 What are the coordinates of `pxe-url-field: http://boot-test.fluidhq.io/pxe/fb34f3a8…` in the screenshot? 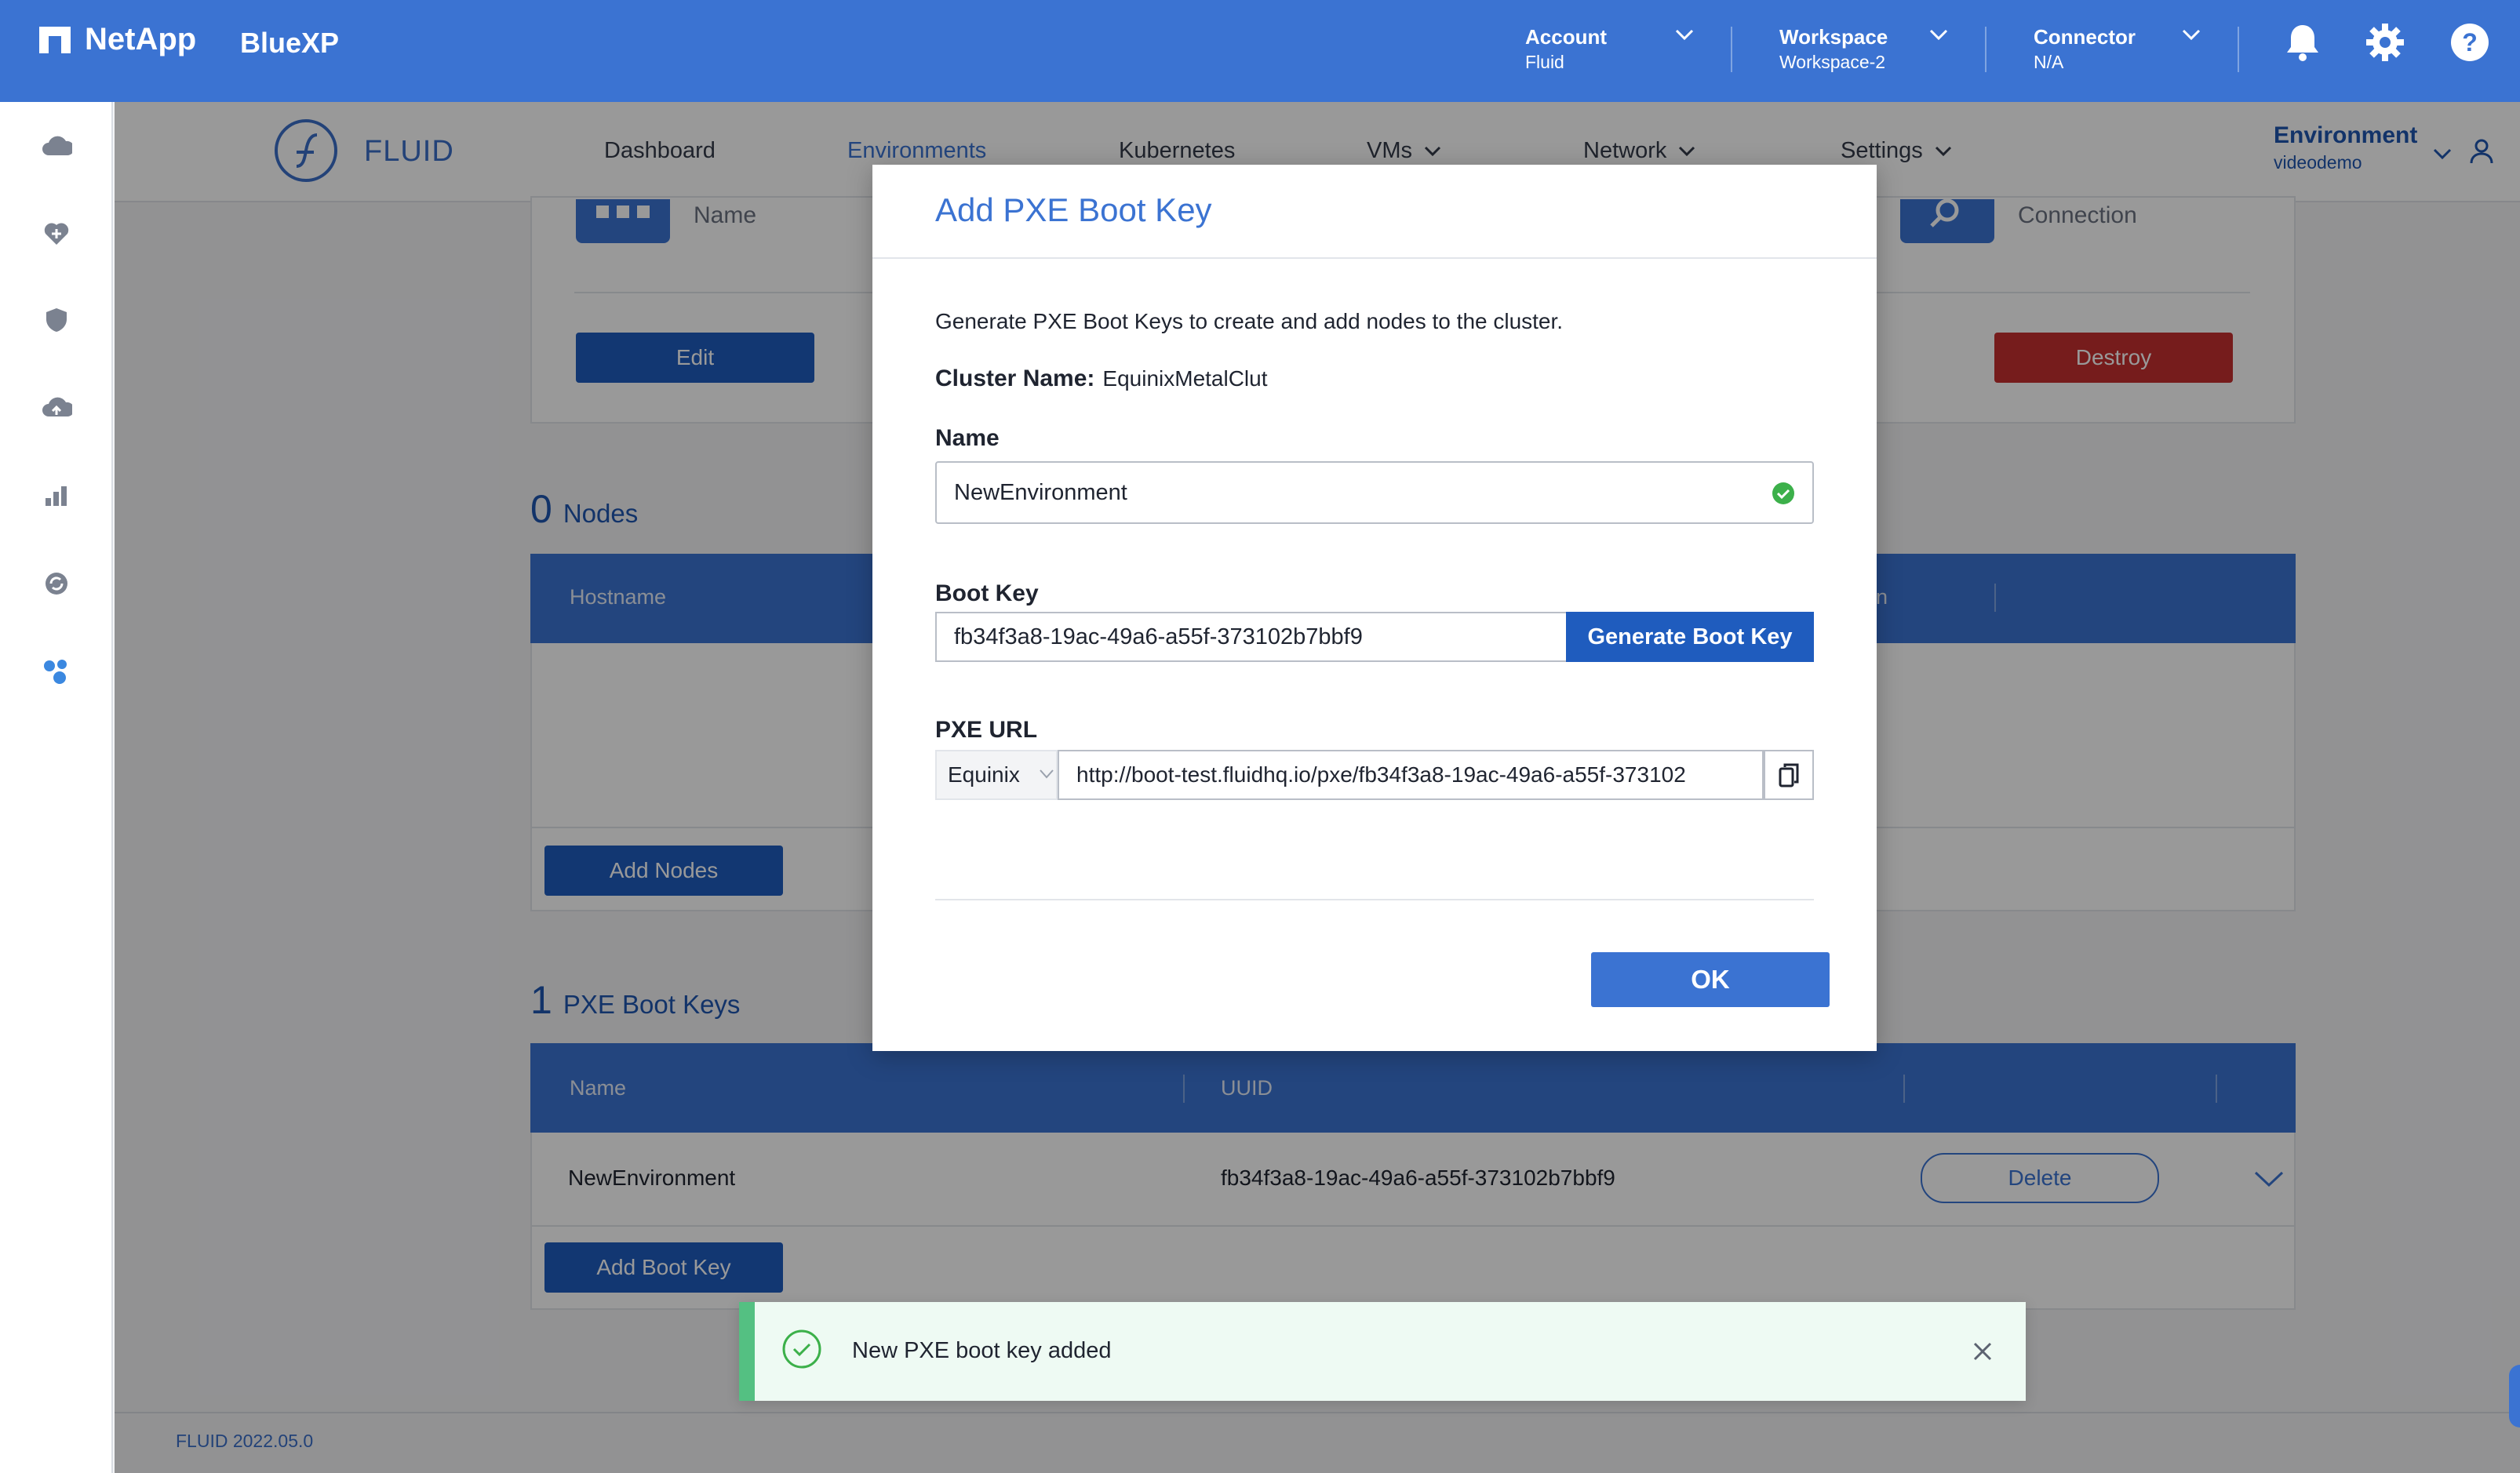 It's located at (1411, 775).